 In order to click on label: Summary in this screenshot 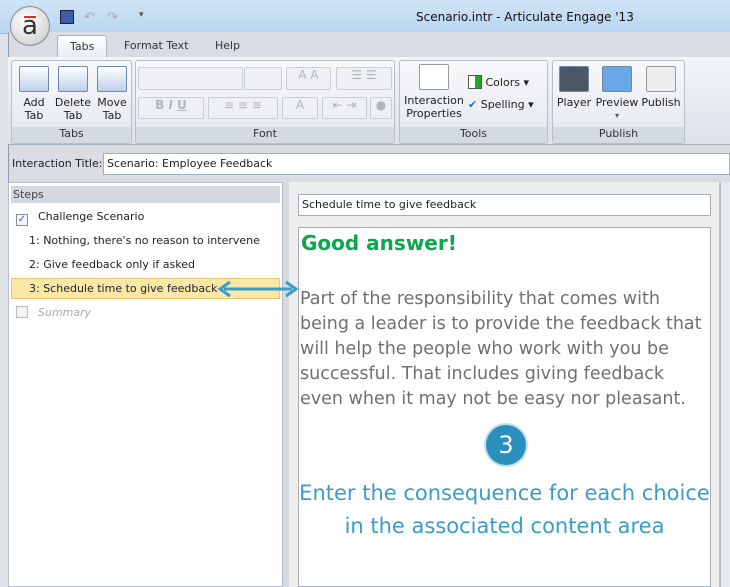, I will do `click(65, 312)`.